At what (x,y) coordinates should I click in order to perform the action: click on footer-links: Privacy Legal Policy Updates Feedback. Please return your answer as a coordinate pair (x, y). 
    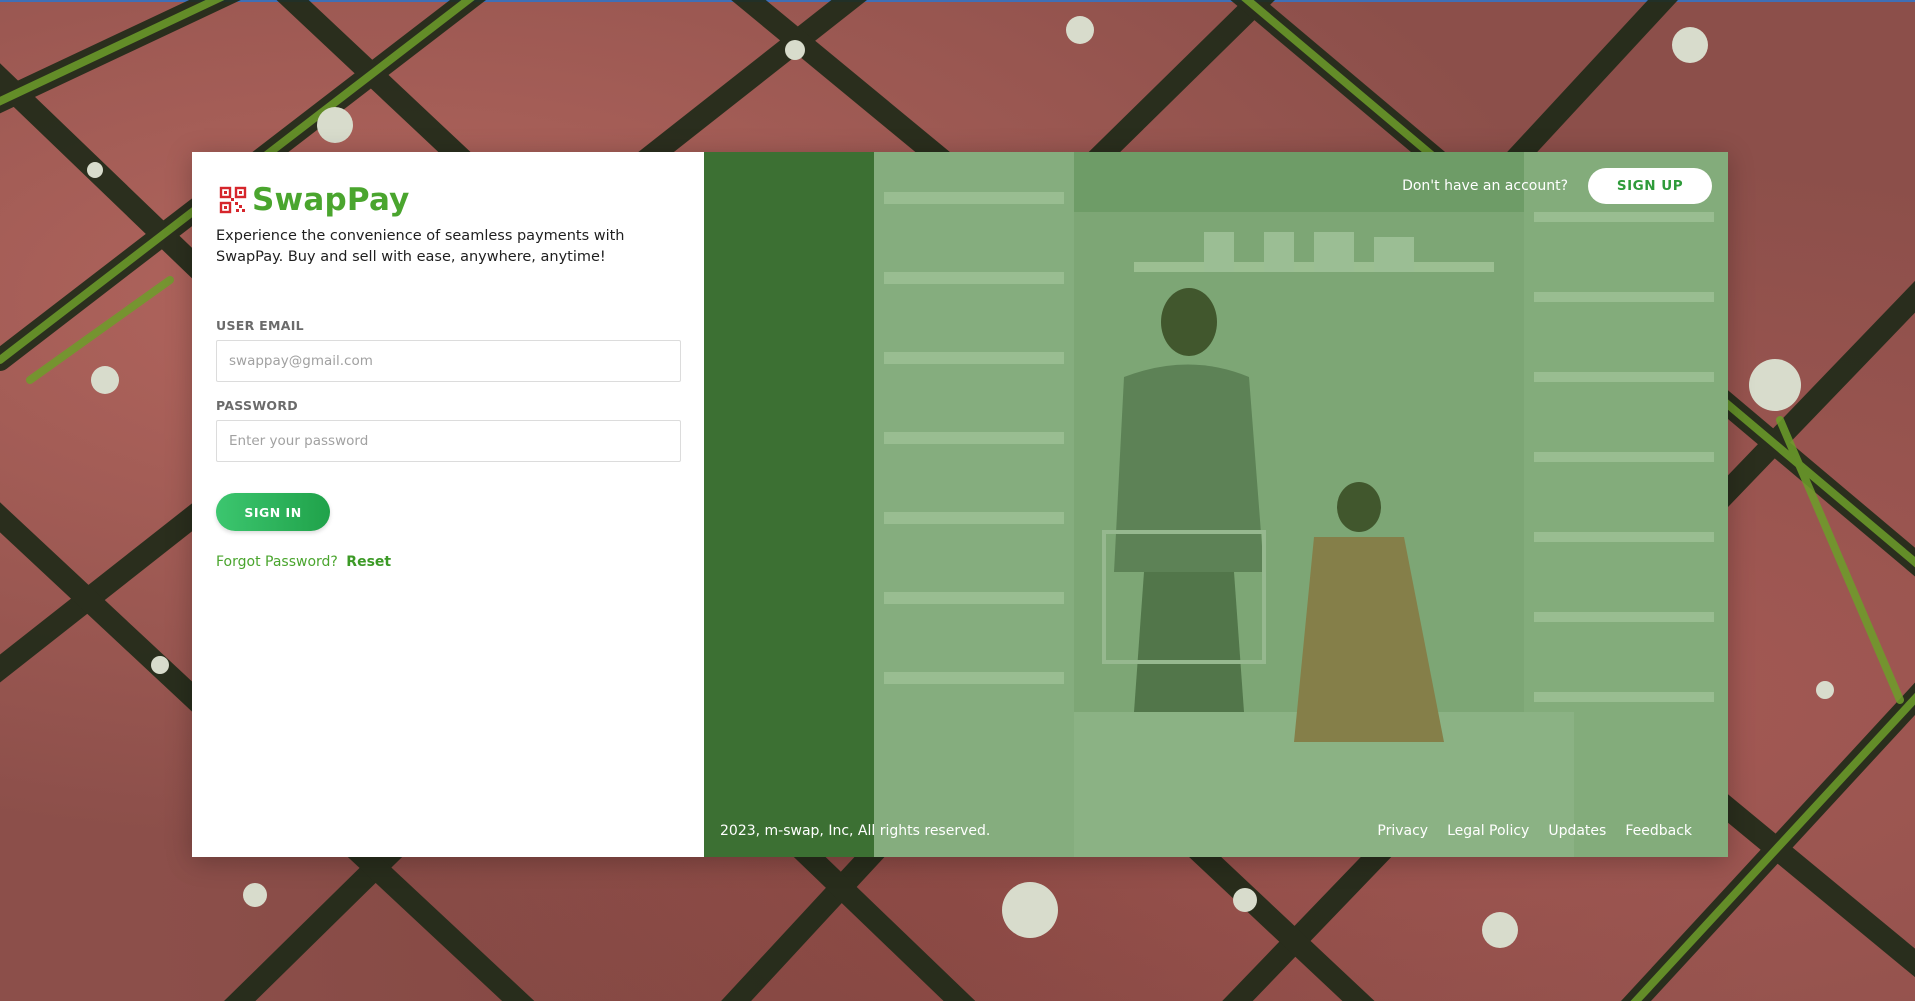
    Looking at the image, I should click on (1534, 831).